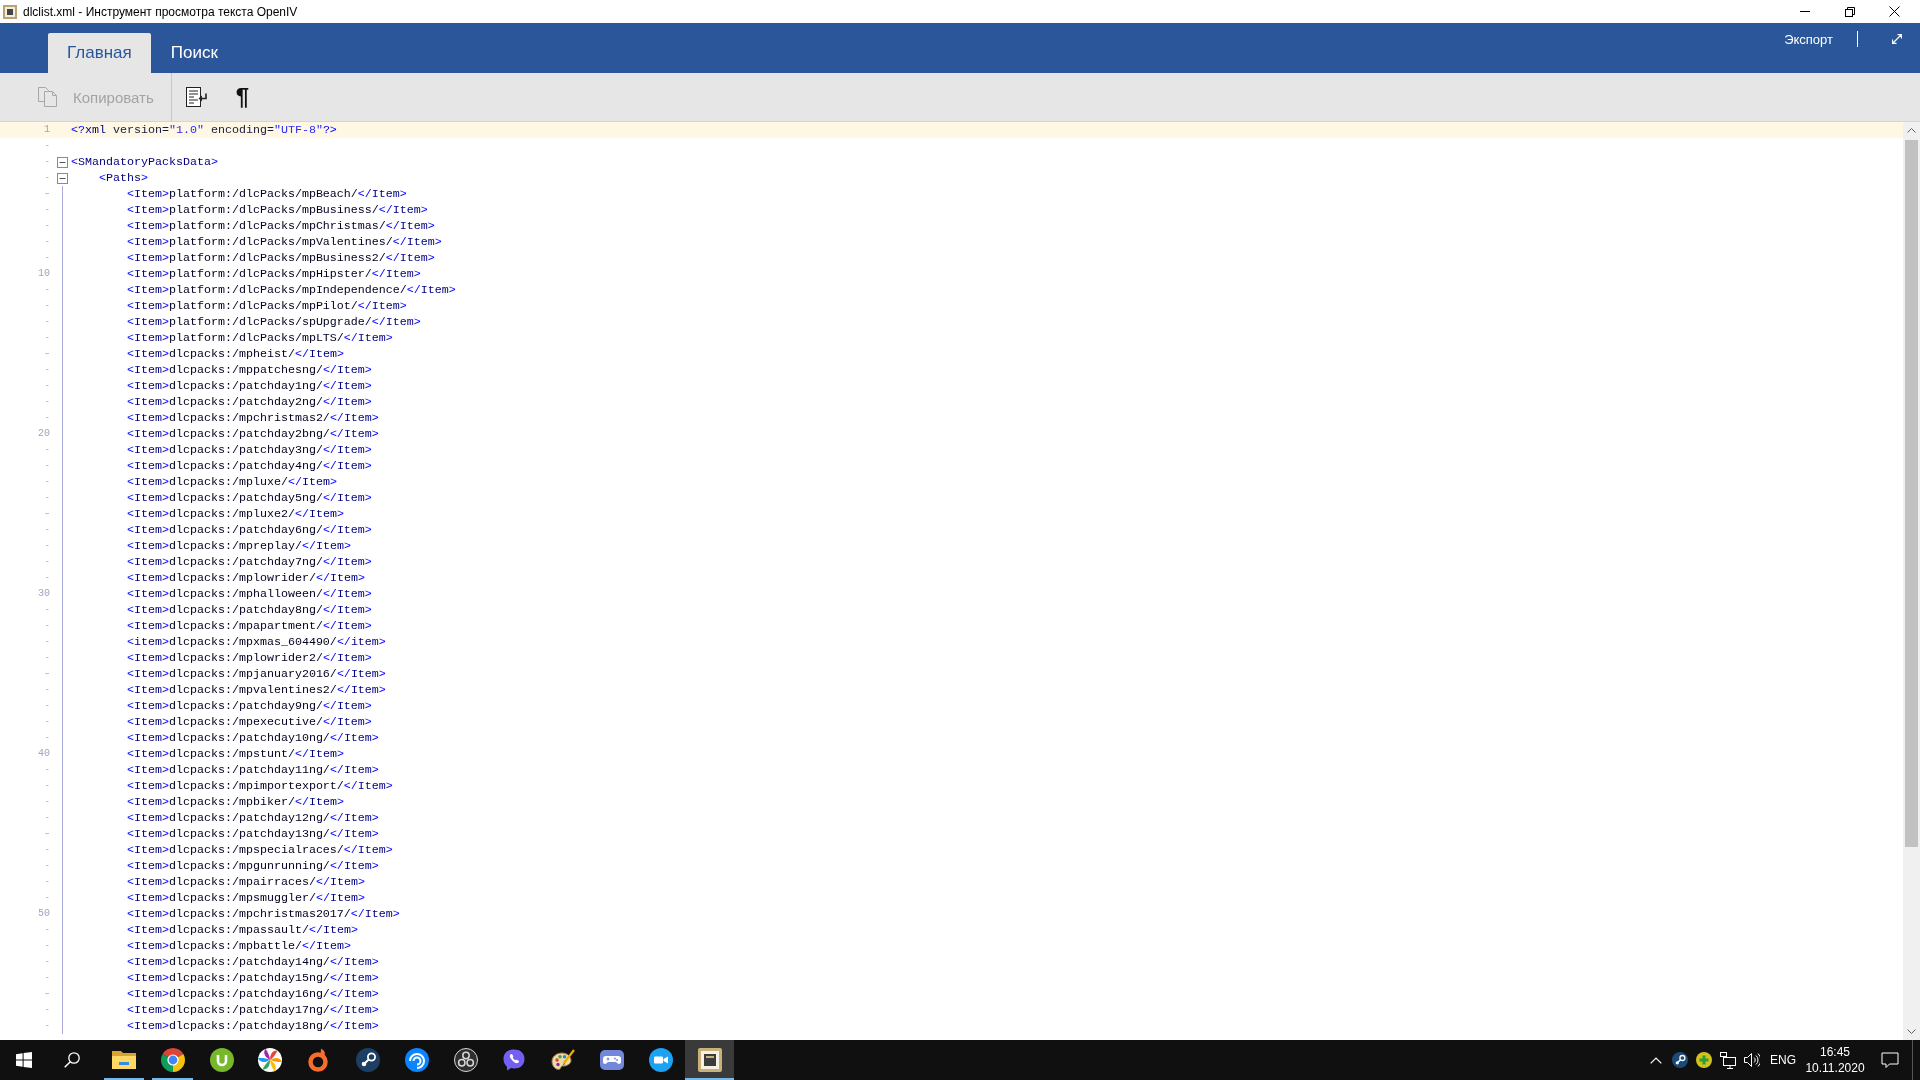 The image size is (1920, 1080). Describe the element at coordinates (123, 178) in the screenshot. I see `code-line: <Paths>` at that location.